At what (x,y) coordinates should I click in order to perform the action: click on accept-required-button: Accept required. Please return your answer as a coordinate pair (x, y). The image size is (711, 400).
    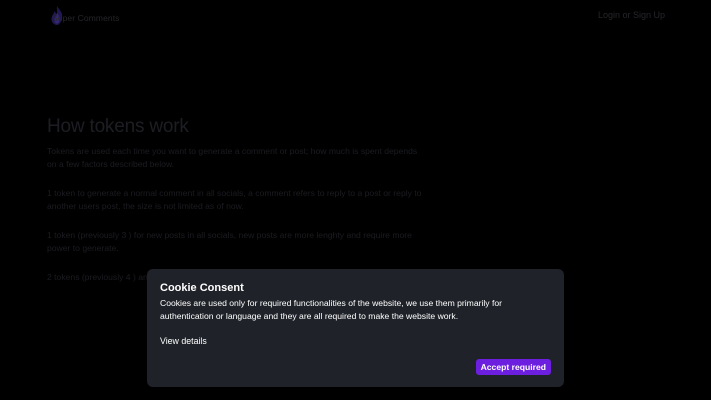
    Looking at the image, I should click on (513, 367).